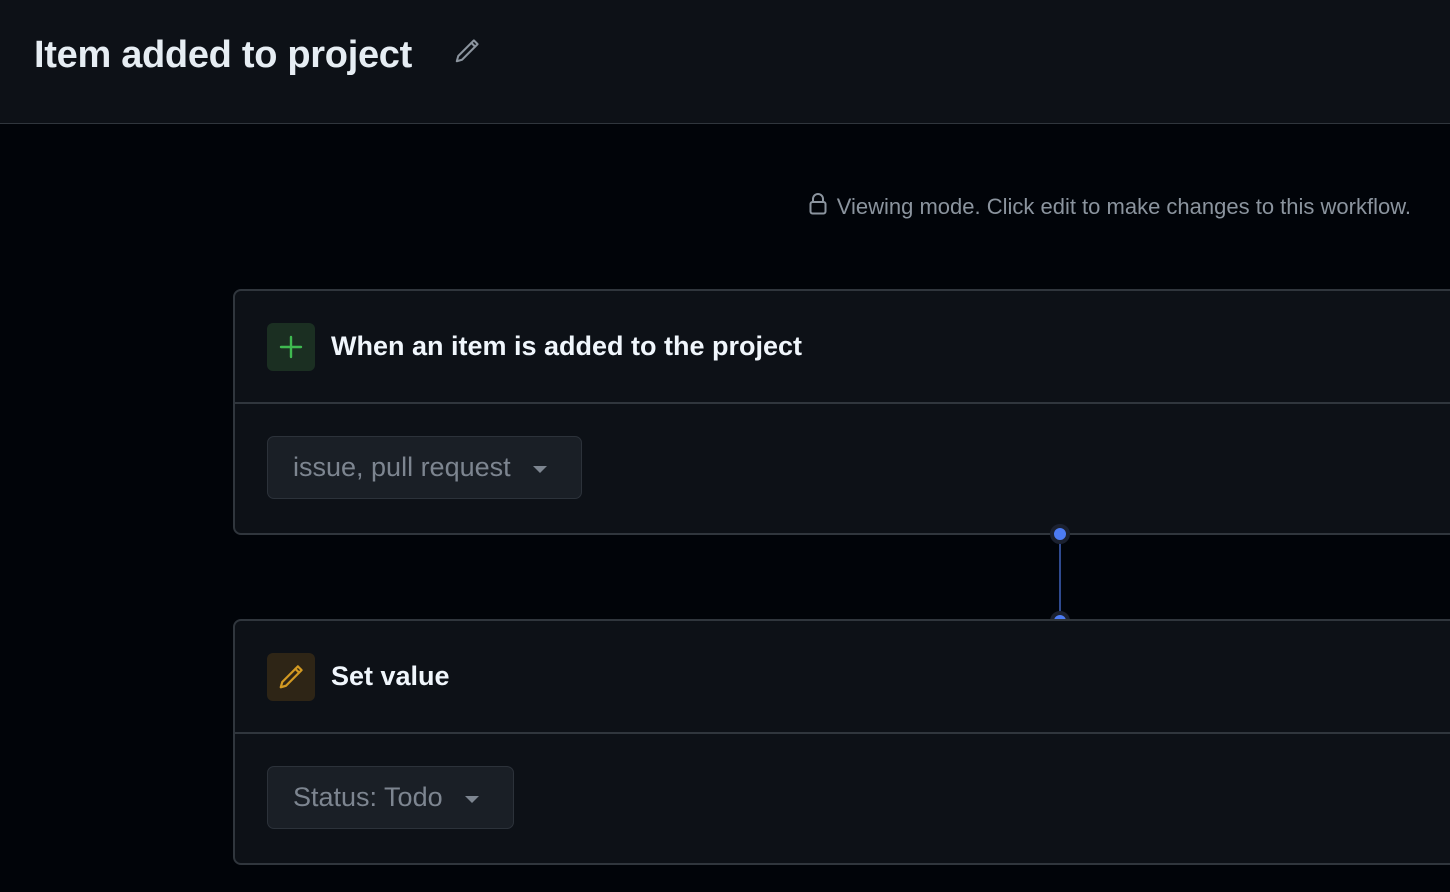 The image size is (1450, 892). I want to click on edit-title-button, so click(467, 53).